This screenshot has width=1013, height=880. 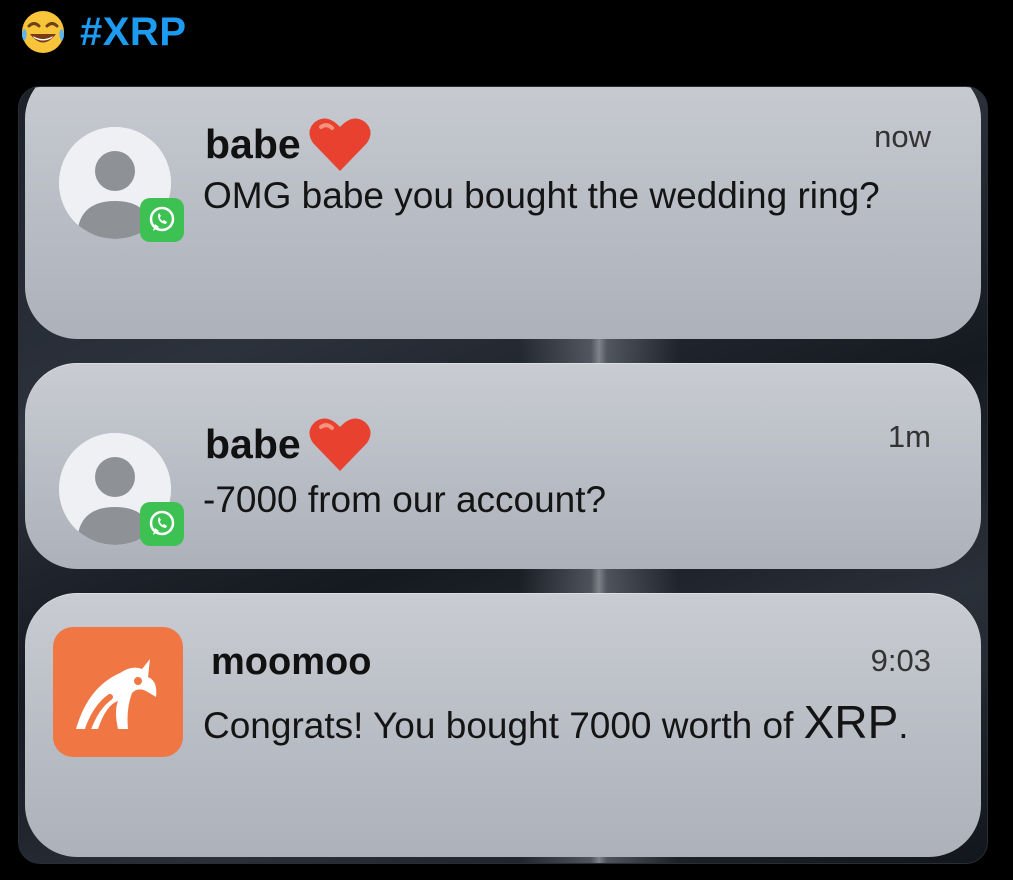 What do you see at coordinates (902, 136) in the screenshot?
I see `notification-time: now` at bounding box center [902, 136].